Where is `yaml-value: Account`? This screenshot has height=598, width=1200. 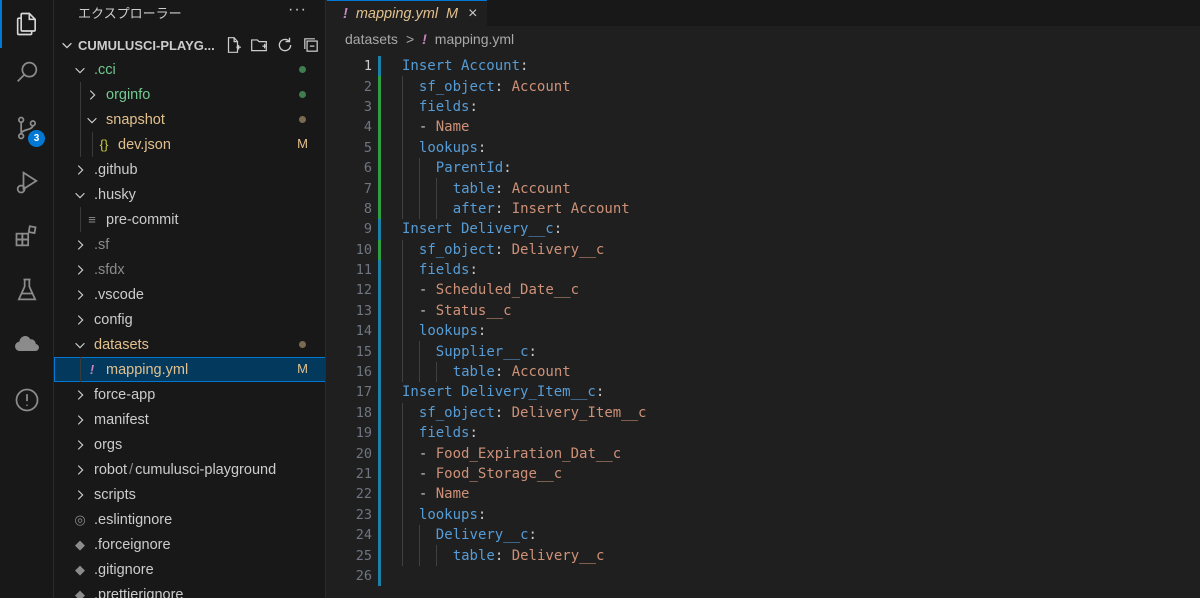 yaml-value: Account is located at coordinates (541, 372).